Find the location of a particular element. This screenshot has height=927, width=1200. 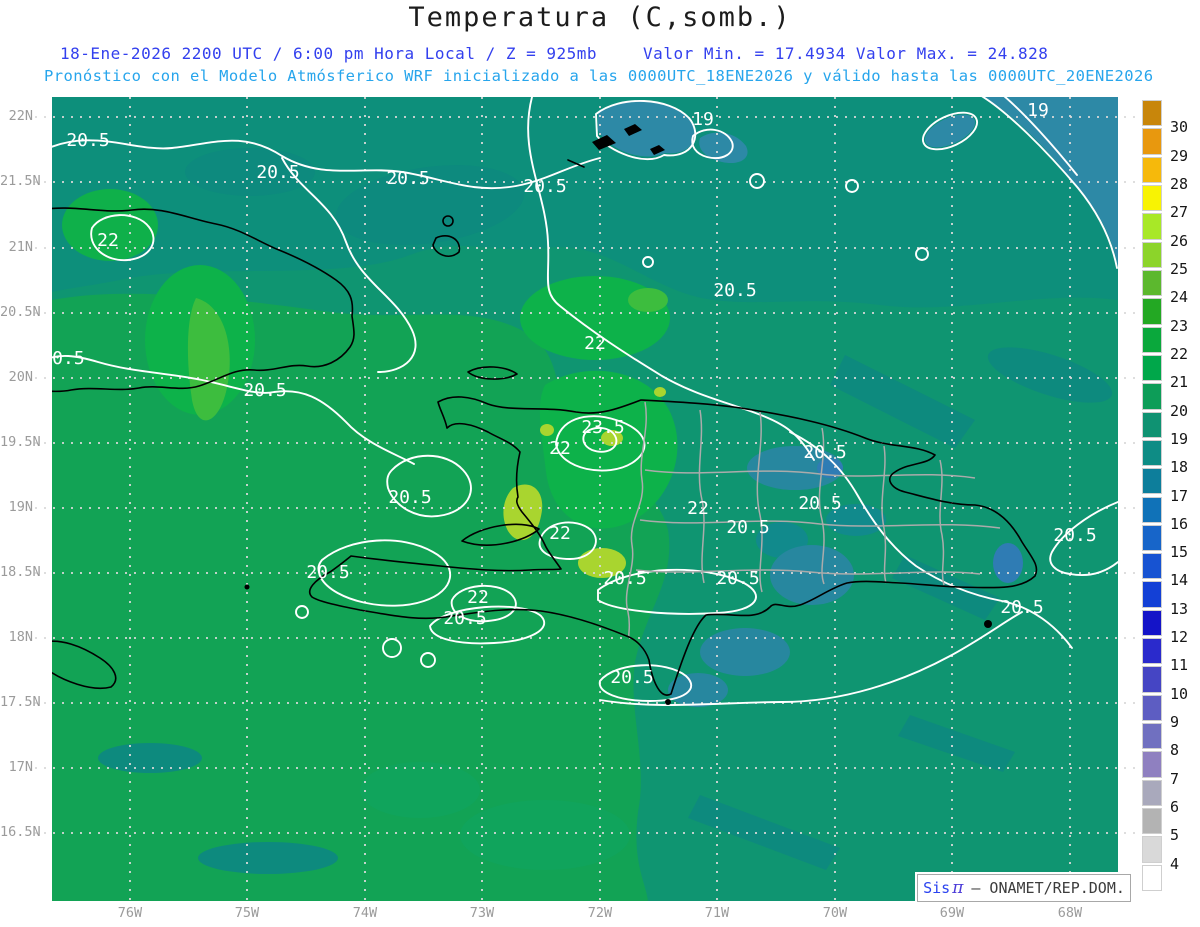

colorbar-tick-label: 15 is located at coordinates (1179, 552).